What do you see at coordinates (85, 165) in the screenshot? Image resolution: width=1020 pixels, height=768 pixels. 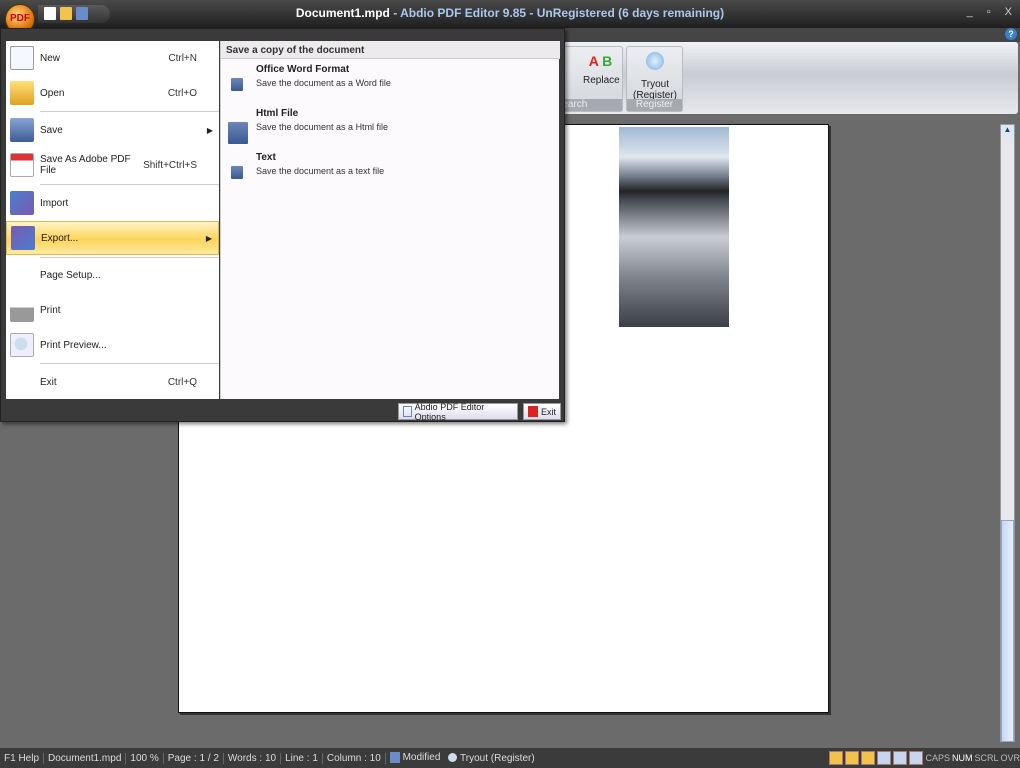 I see `label: Save As Adobe PDF File` at bounding box center [85, 165].